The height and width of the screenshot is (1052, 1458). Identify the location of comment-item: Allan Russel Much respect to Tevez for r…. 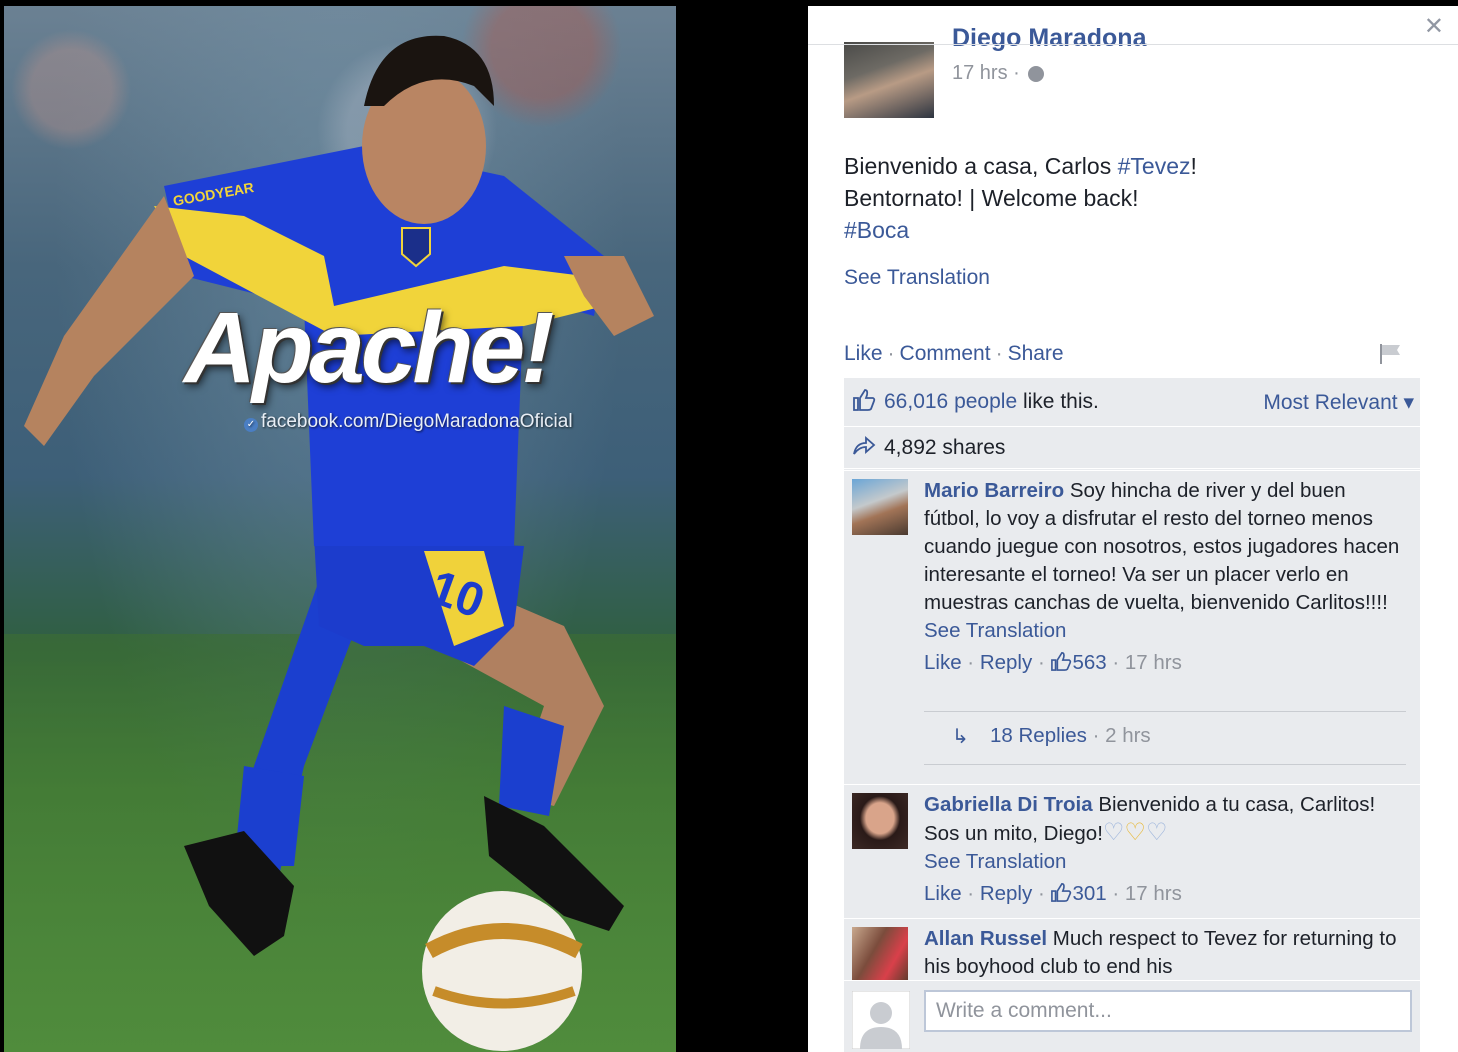
(1132, 949).